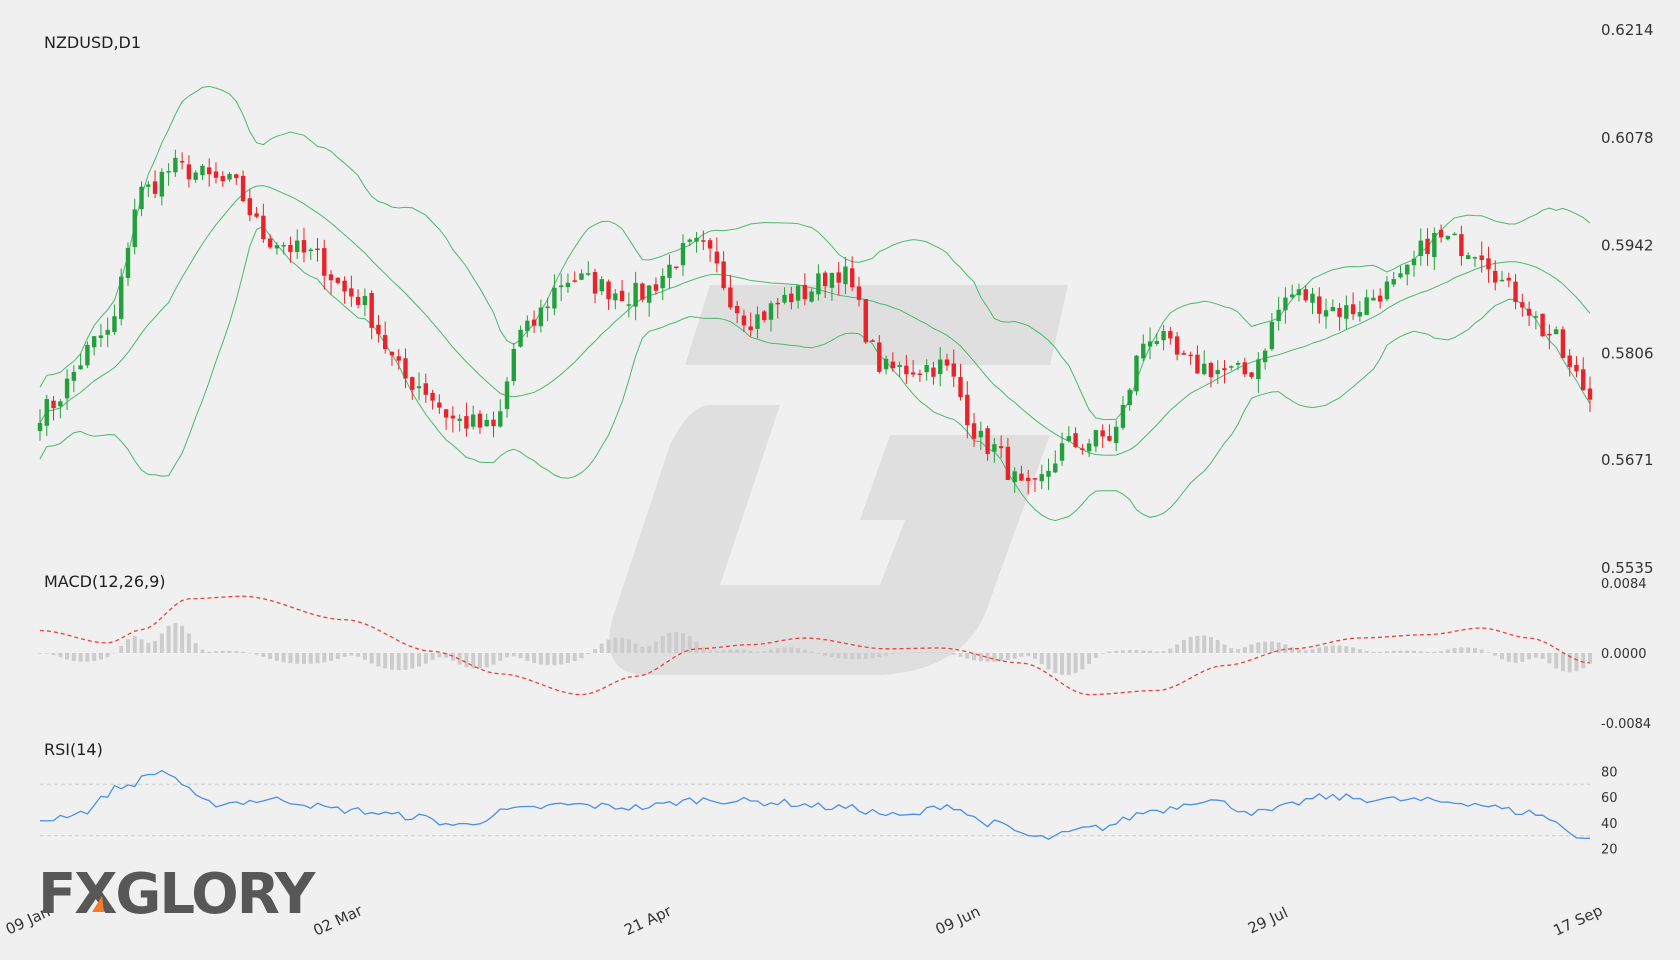 This screenshot has width=1680, height=960. What do you see at coordinates (1609, 798) in the screenshot?
I see `rsi-y-tick: 60` at bounding box center [1609, 798].